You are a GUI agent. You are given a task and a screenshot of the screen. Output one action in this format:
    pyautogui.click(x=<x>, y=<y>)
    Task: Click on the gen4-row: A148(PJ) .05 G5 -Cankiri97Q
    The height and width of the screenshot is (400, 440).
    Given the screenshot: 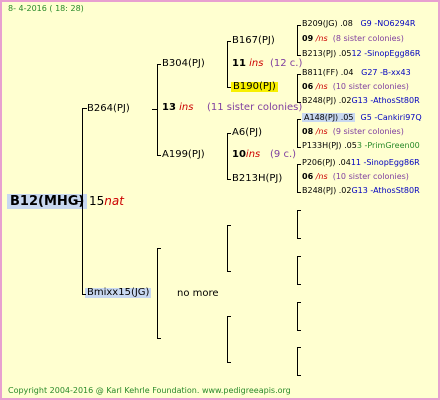 What is the action you would take?
    pyautogui.click(x=362, y=117)
    